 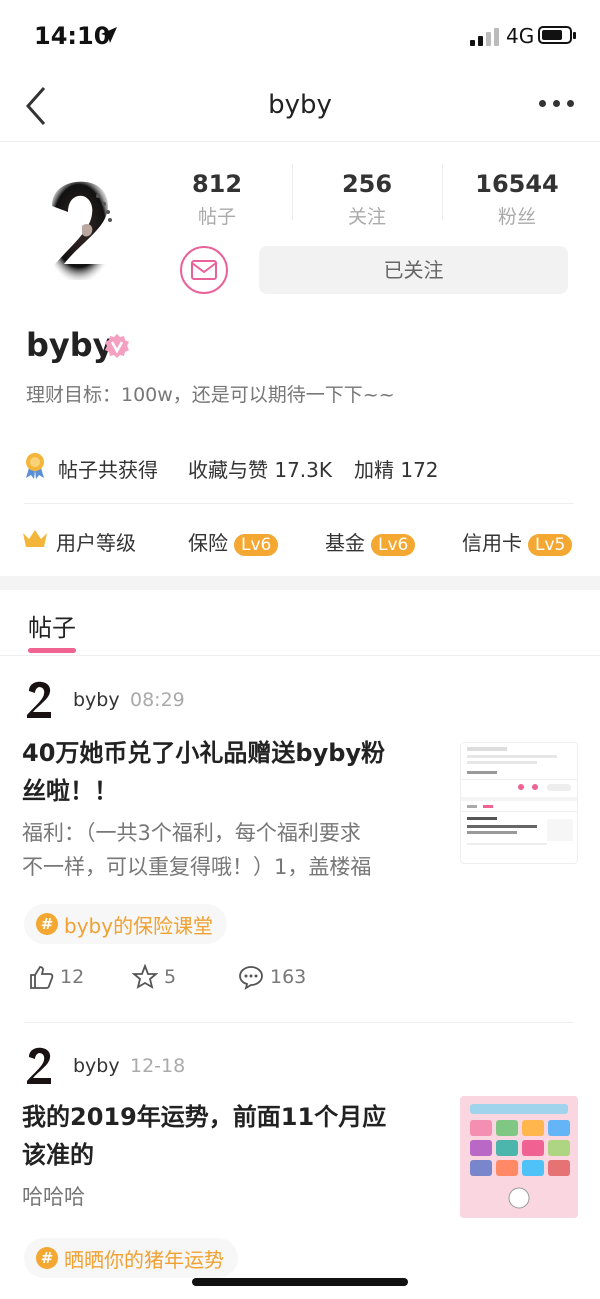 What do you see at coordinates (484, 37) in the screenshot?
I see `signal-icon` at bounding box center [484, 37].